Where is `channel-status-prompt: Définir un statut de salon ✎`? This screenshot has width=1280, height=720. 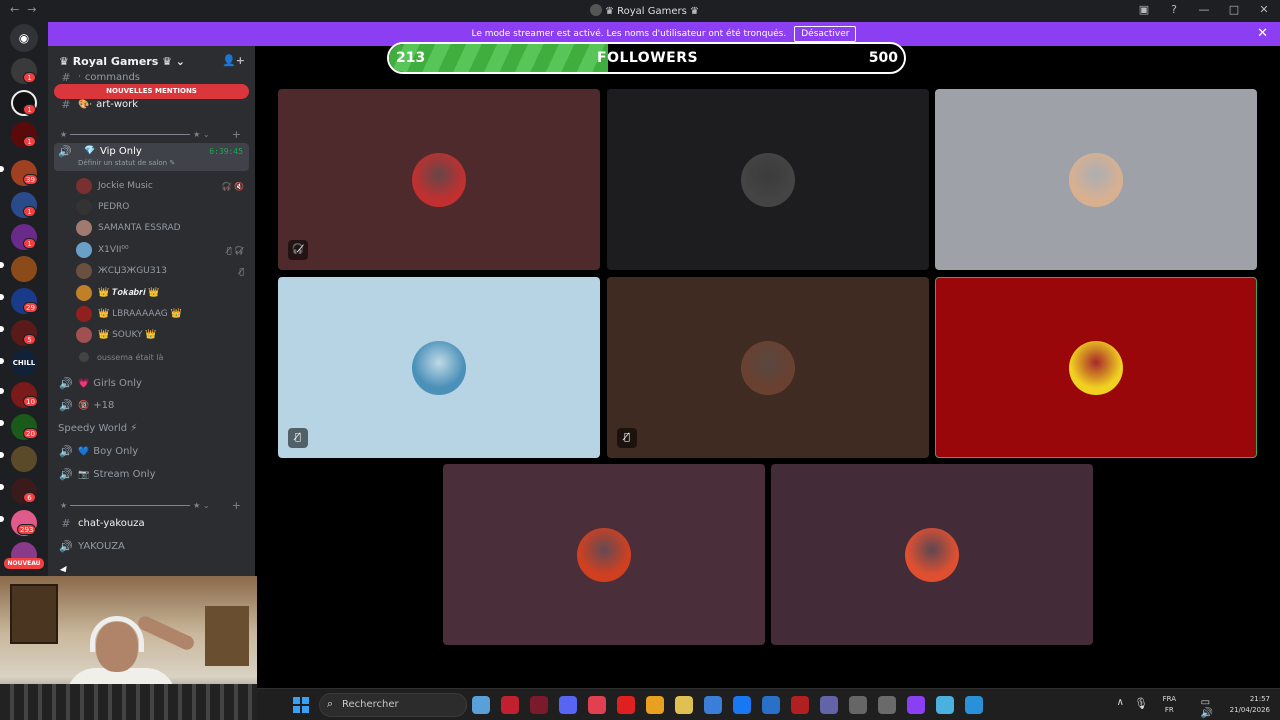
channel-status-prompt: Définir un statut de salon ✎ is located at coordinates (126, 163).